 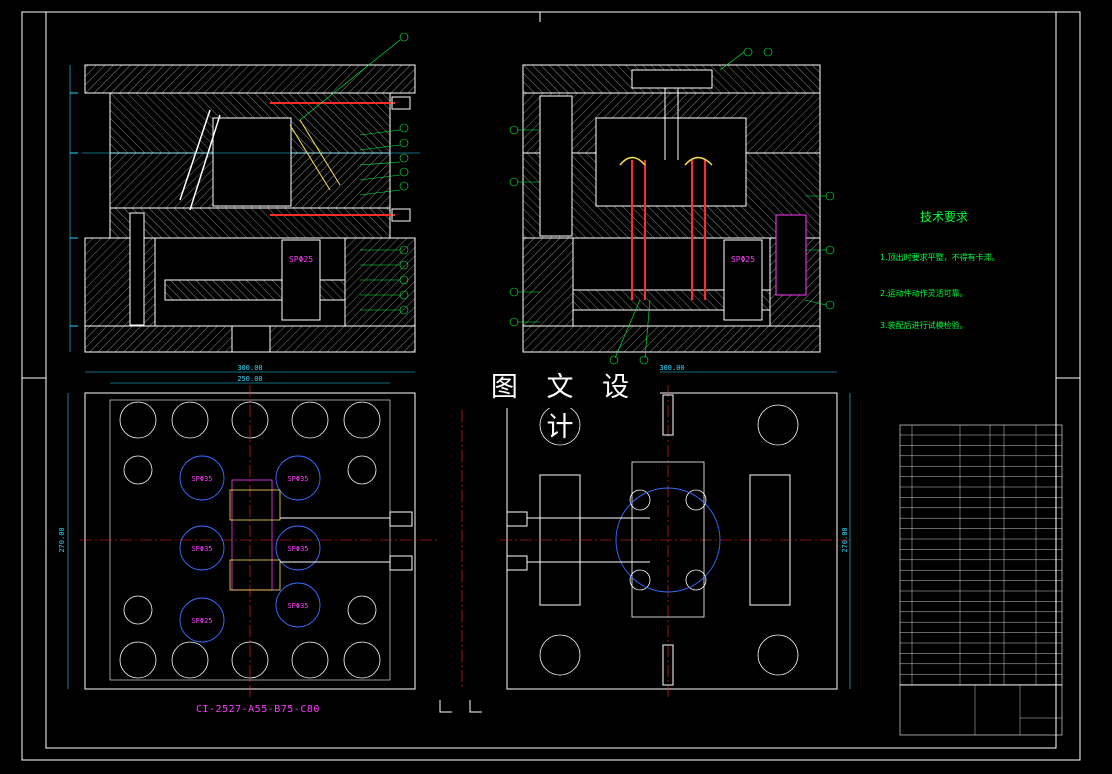 I want to click on dim-top-outer: 300.00, so click(x=249, y=368).